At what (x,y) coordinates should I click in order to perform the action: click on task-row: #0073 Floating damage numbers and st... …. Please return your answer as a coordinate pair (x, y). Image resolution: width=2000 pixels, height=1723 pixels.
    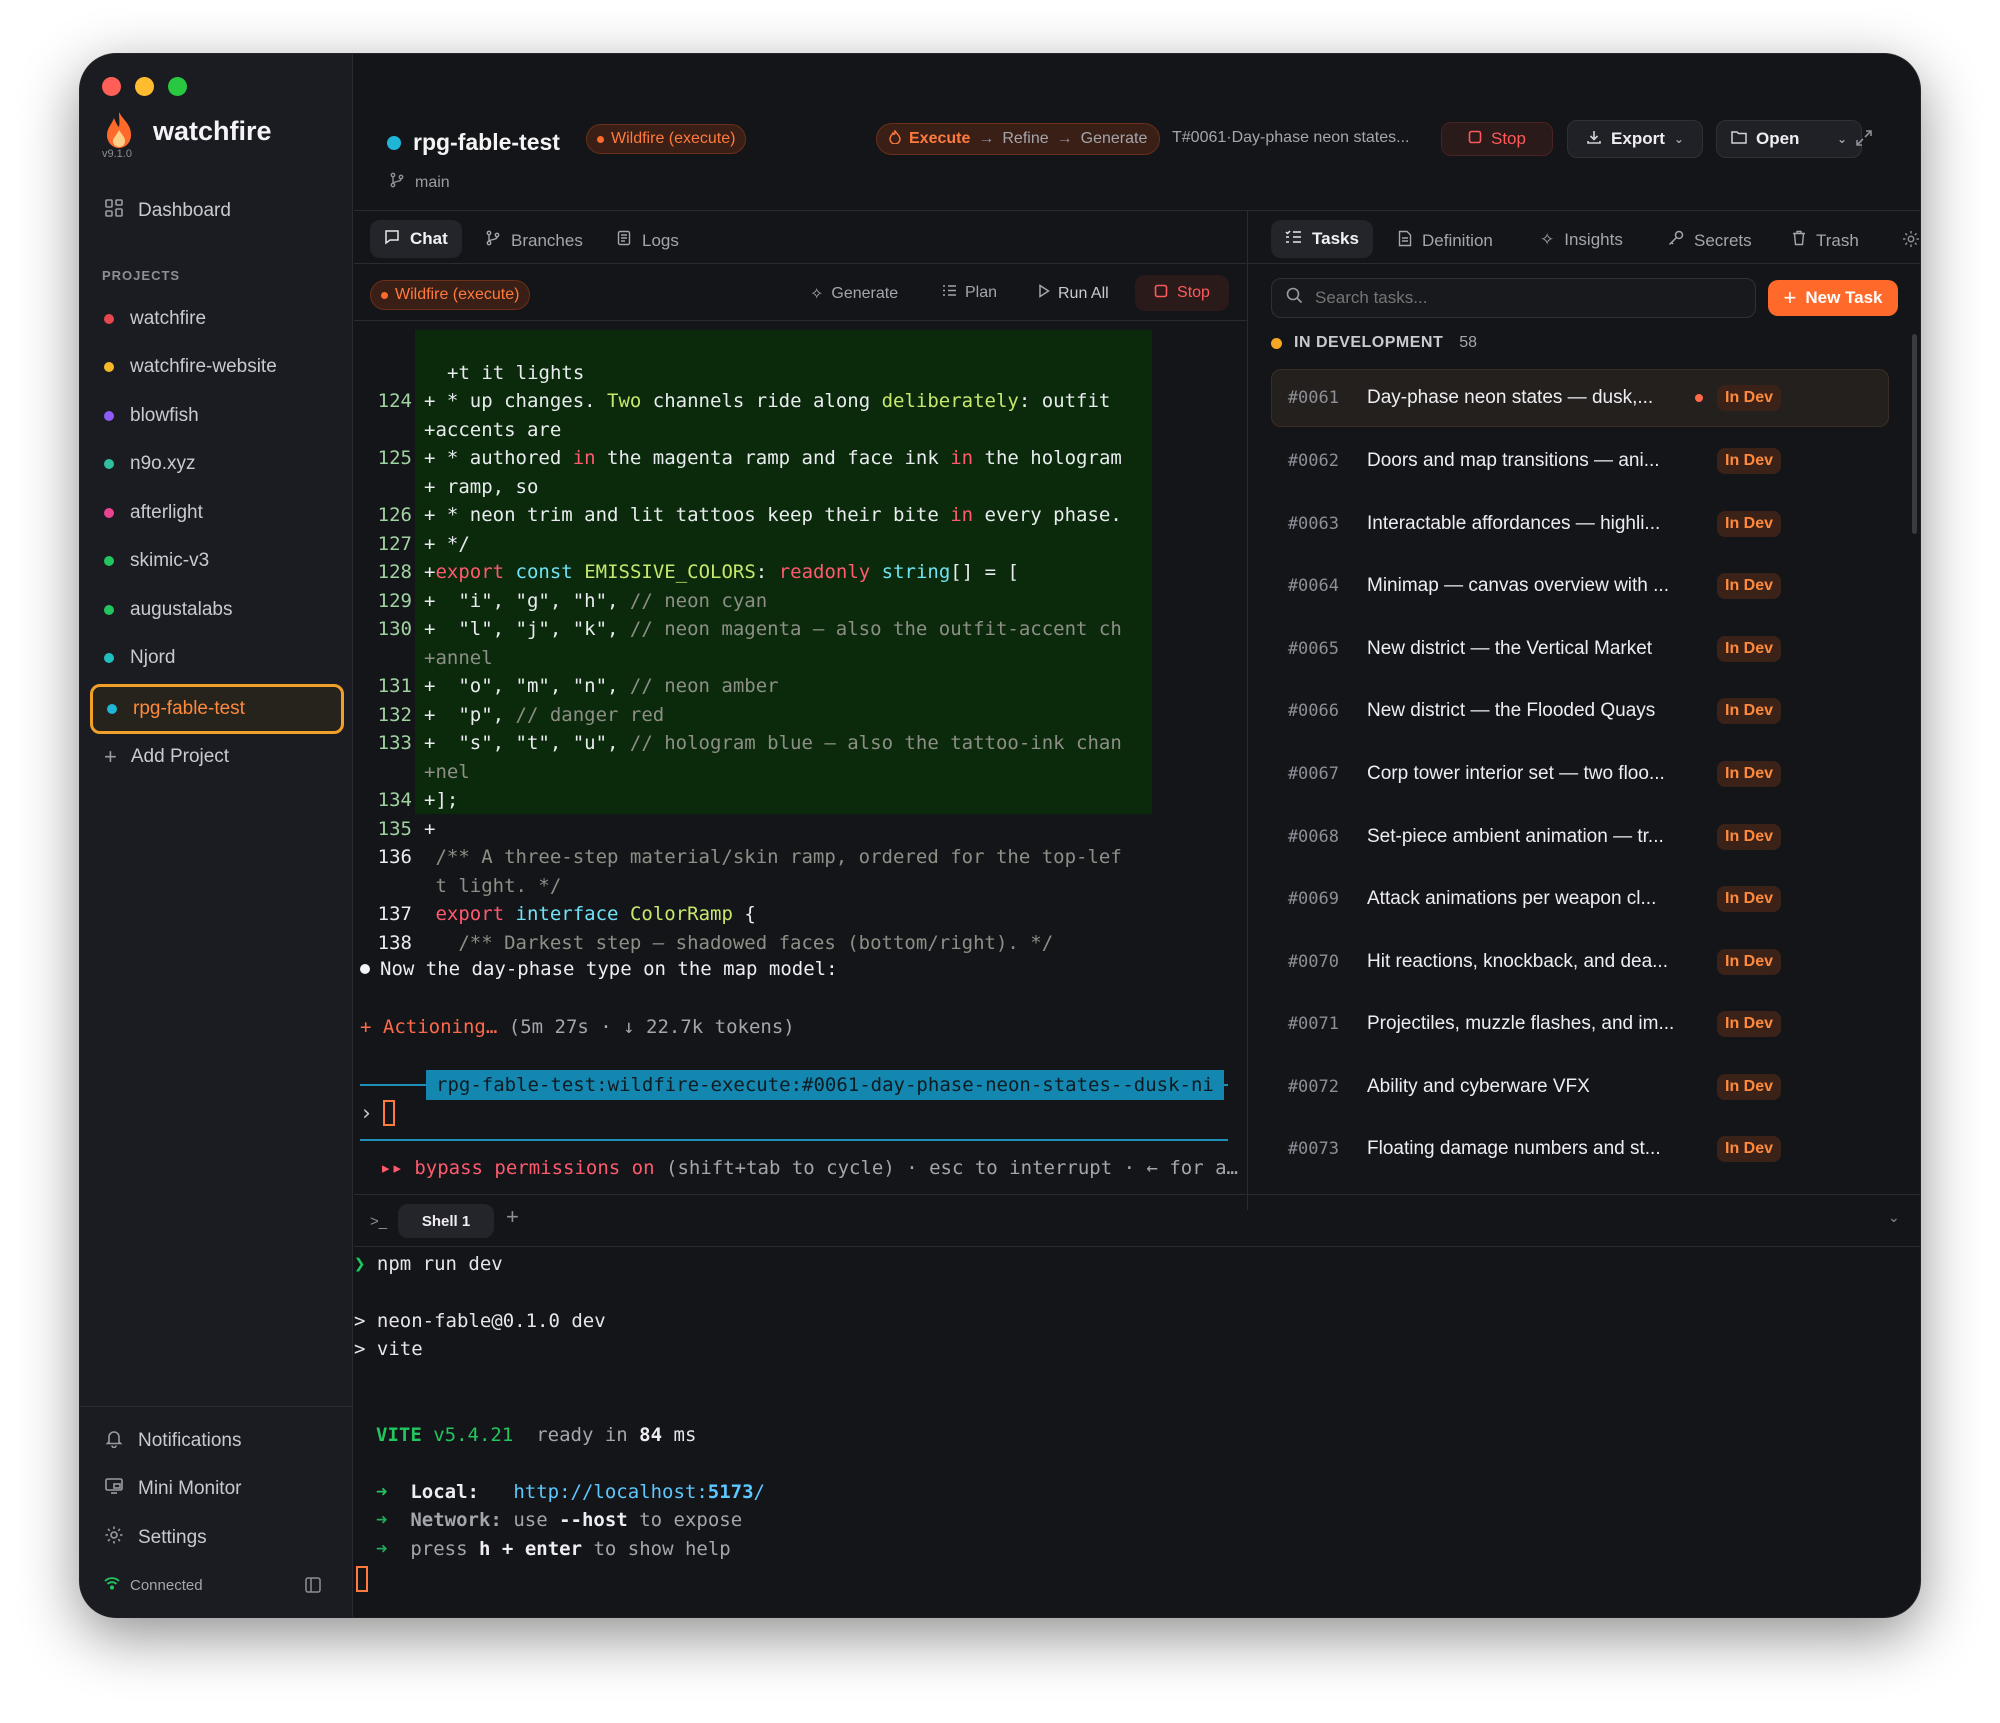
    Looking at the image, I should click on (1579, 1149).